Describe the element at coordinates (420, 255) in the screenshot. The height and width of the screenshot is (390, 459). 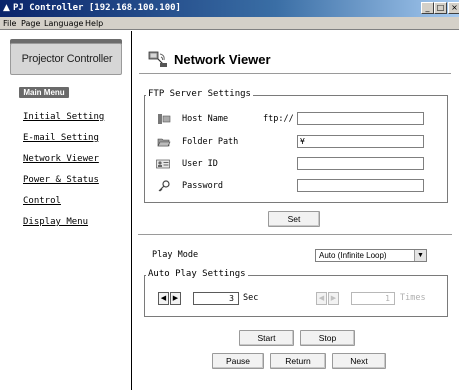
I see `chevron-down-icon: ▼` at that location.